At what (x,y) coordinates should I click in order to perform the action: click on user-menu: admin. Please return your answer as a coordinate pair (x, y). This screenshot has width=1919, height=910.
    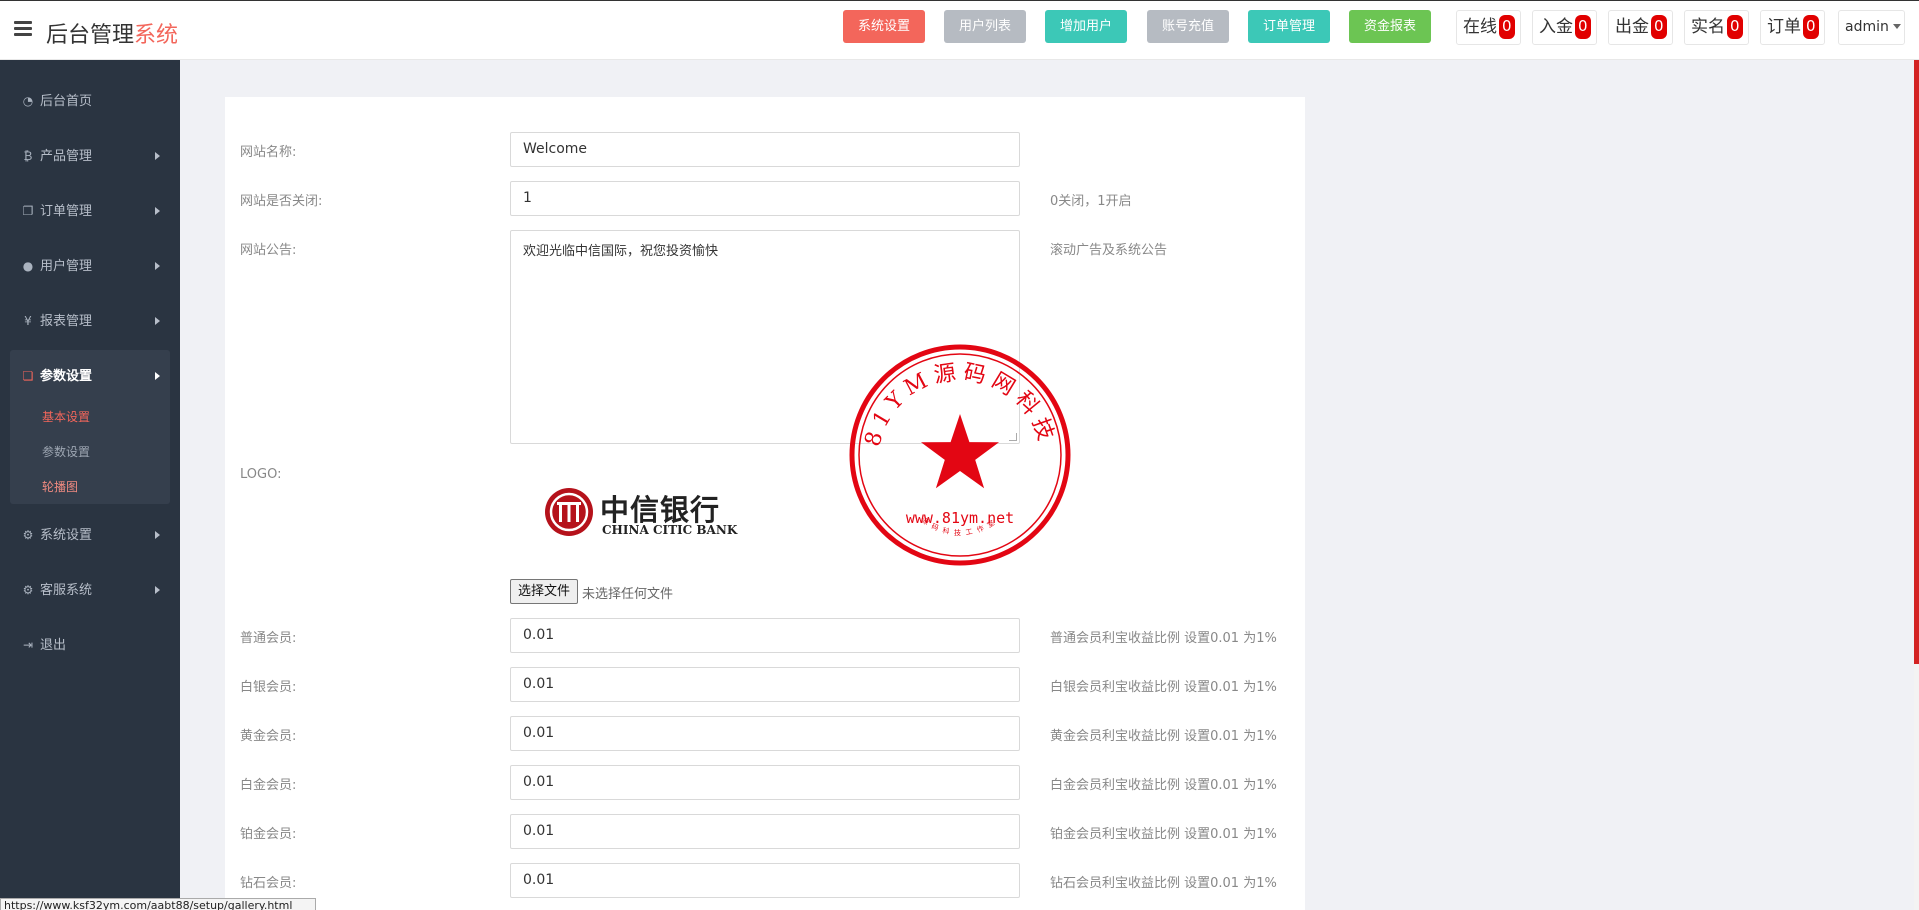
    Looking at the image, I should click on (1871, 27).